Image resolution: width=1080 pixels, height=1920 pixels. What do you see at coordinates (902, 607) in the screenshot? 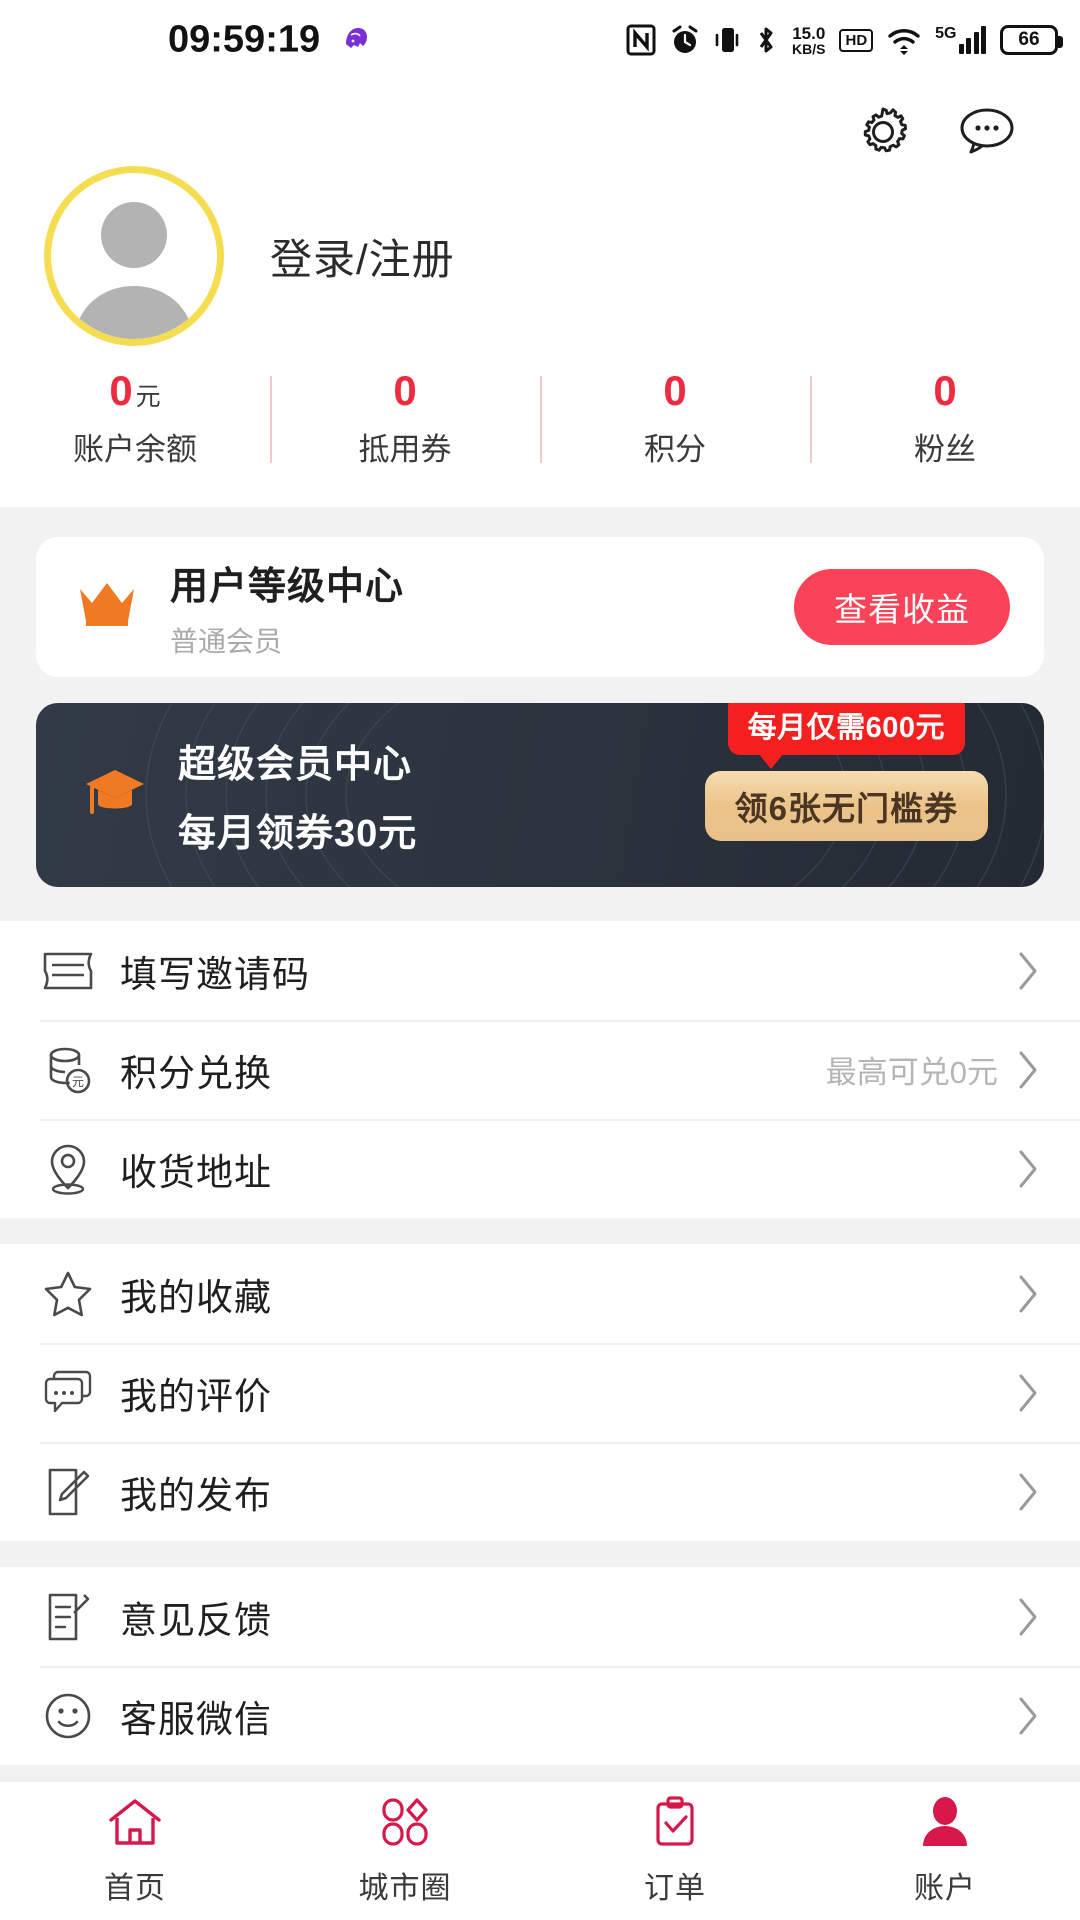
I see `view-earnings-button: 查看收益` at bounding box center [902, 607].